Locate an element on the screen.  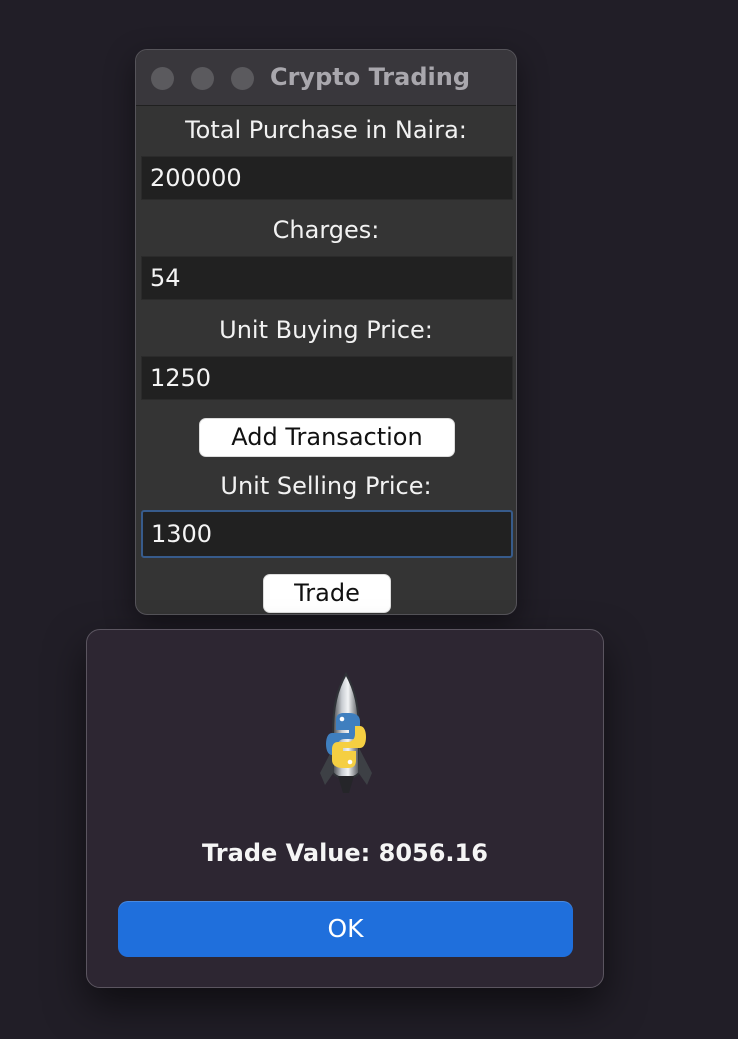
window-title: Crypto Trading is located at coordinates (370, 77).